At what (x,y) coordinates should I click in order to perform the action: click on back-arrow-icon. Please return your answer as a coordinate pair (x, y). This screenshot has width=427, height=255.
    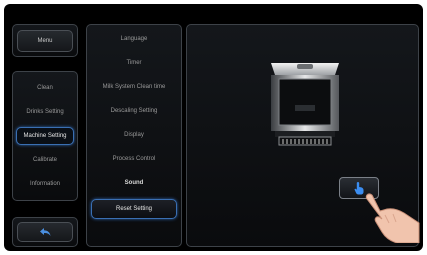
    Looking at the image, I should click on (45, 232).